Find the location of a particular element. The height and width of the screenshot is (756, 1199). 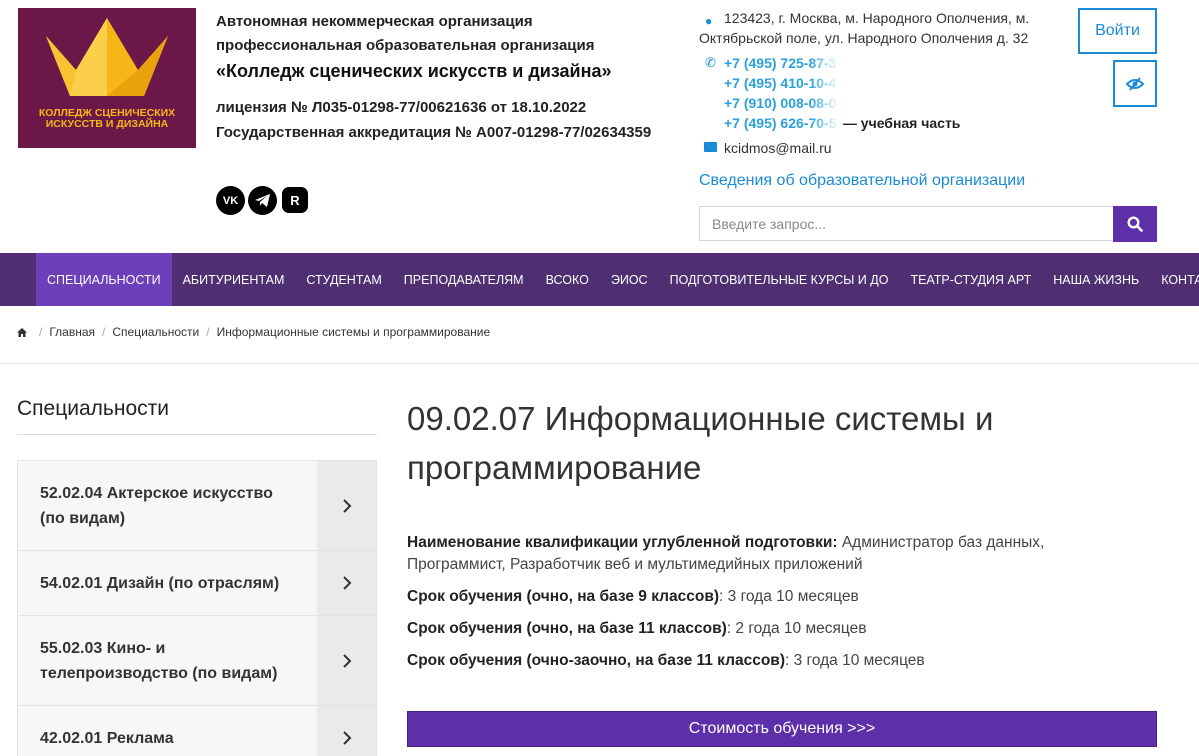

tuition-cost-button: Стоимость обучения >>> is located at coordinates (782, 729).